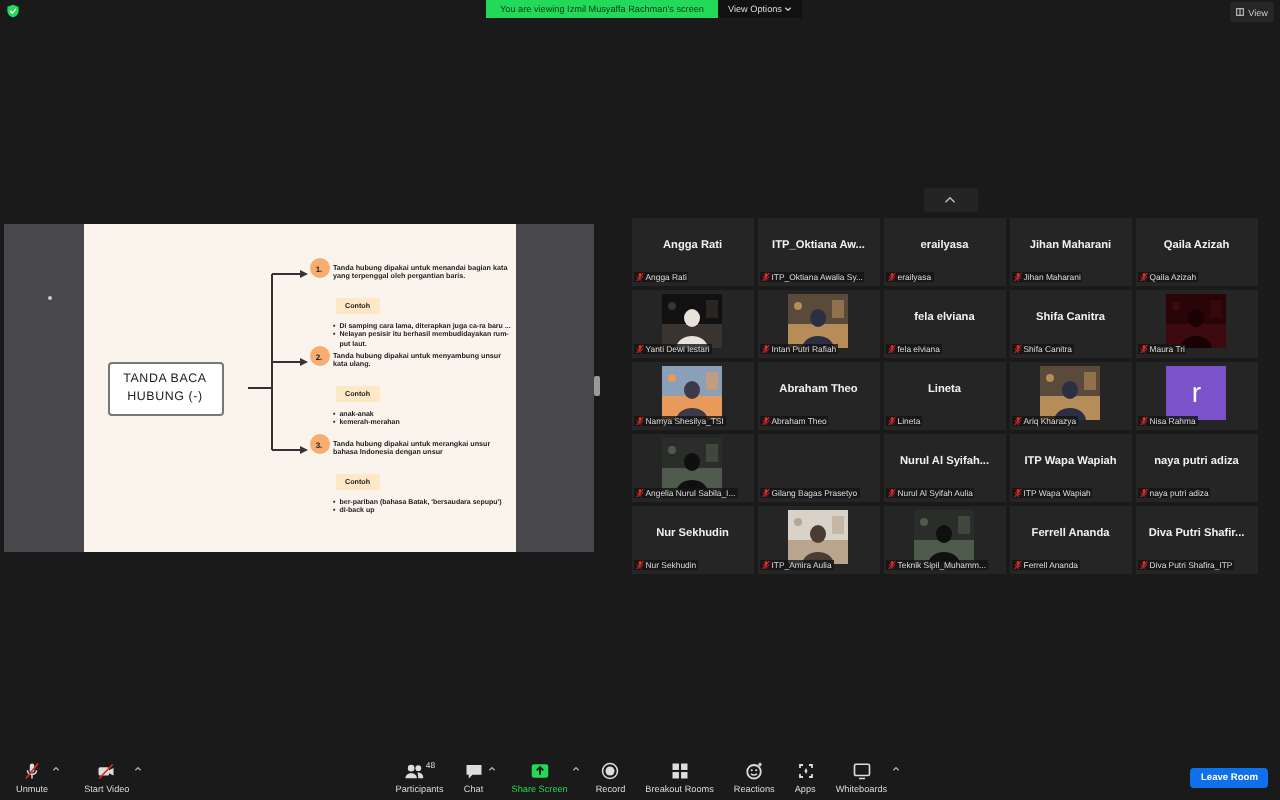  What do you see at coordinates (50, 298) in the screenshot?
I see `cursor-dot` at bounding box center [50, 298].